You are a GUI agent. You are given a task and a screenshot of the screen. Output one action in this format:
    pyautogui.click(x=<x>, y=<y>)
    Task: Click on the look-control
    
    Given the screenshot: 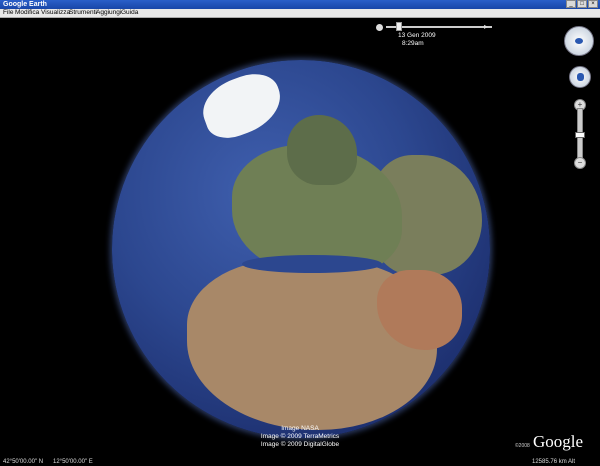 What is the action you would take?
    pyautogui.click(x=579, y=41)
    